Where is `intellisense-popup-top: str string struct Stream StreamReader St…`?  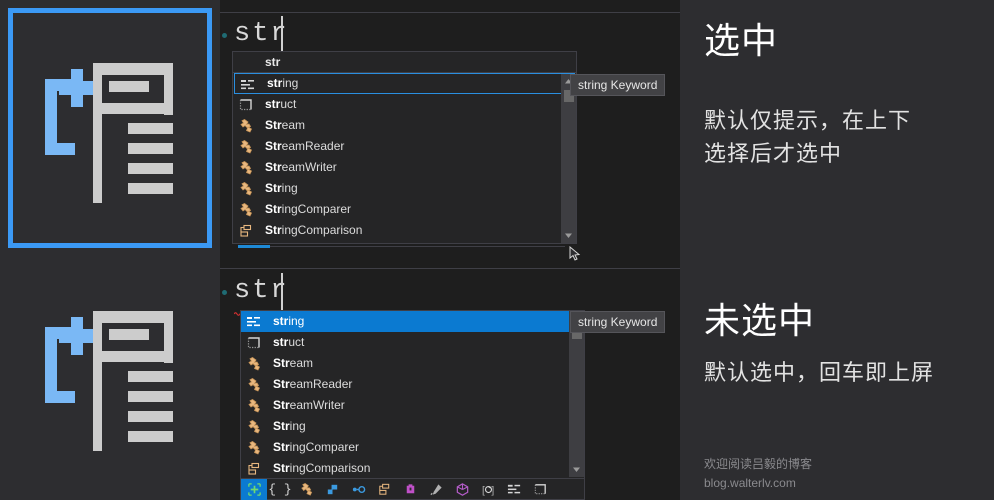
intellisense-popup-top: str string struct Stream StreamReader St… is located at coordinates (404, 147).